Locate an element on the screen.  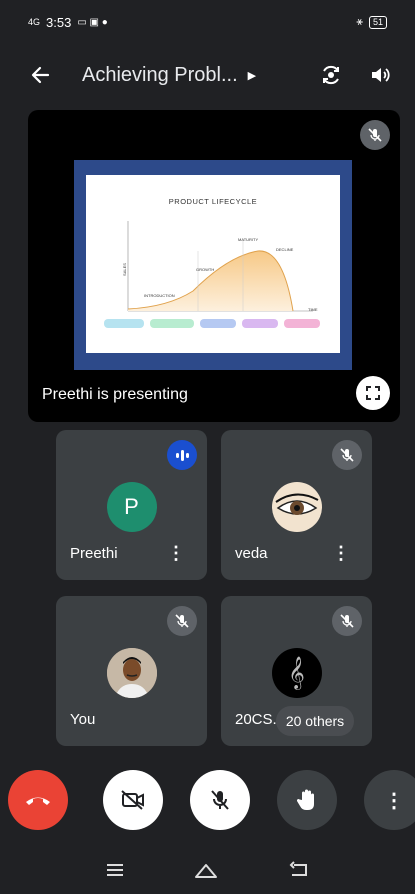
system-nav-bar is located at coordinates (207, 872).